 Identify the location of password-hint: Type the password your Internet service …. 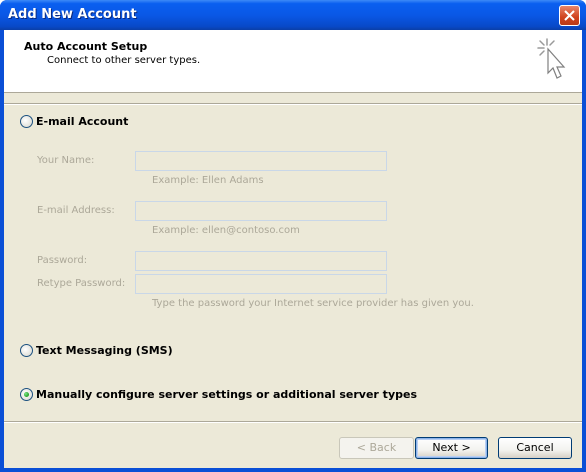
(313, 303).